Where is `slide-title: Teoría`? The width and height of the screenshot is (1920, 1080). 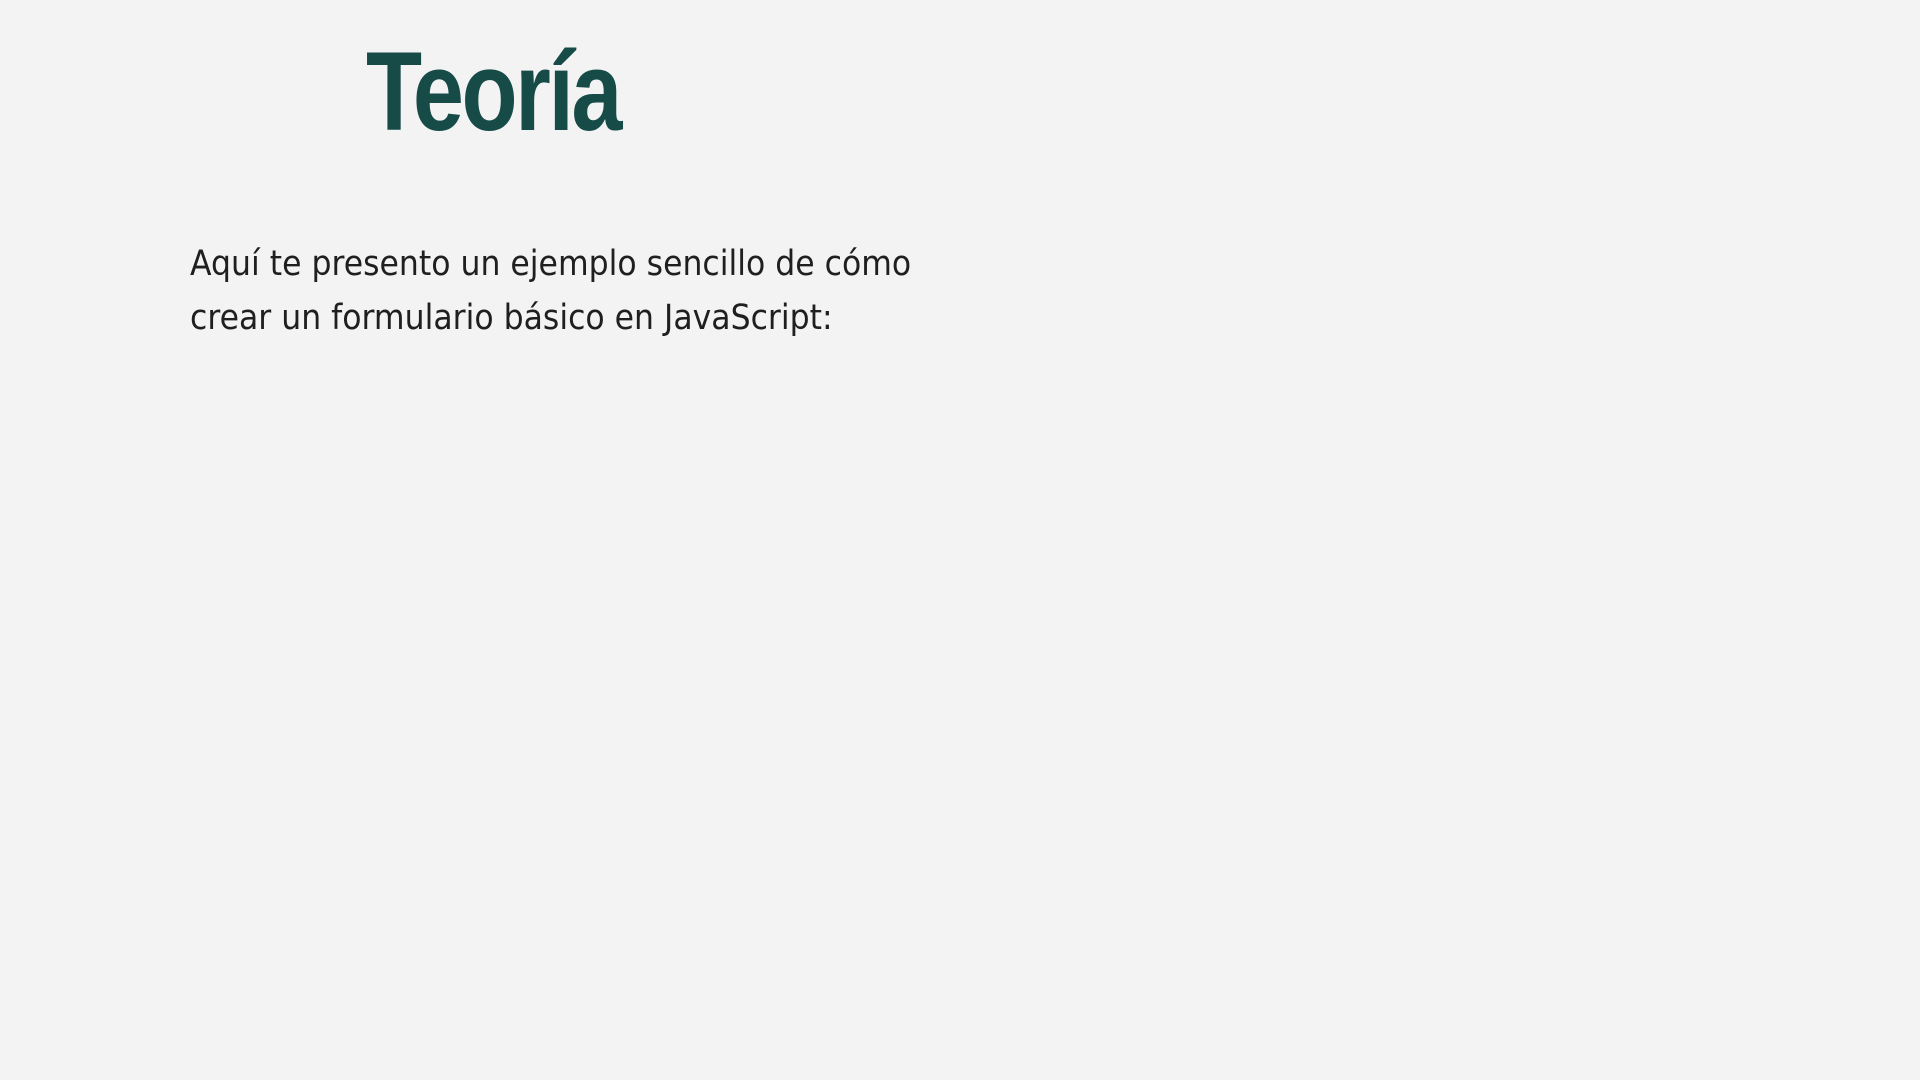 slide-title: Teoría is located at coordinates (494, 91).